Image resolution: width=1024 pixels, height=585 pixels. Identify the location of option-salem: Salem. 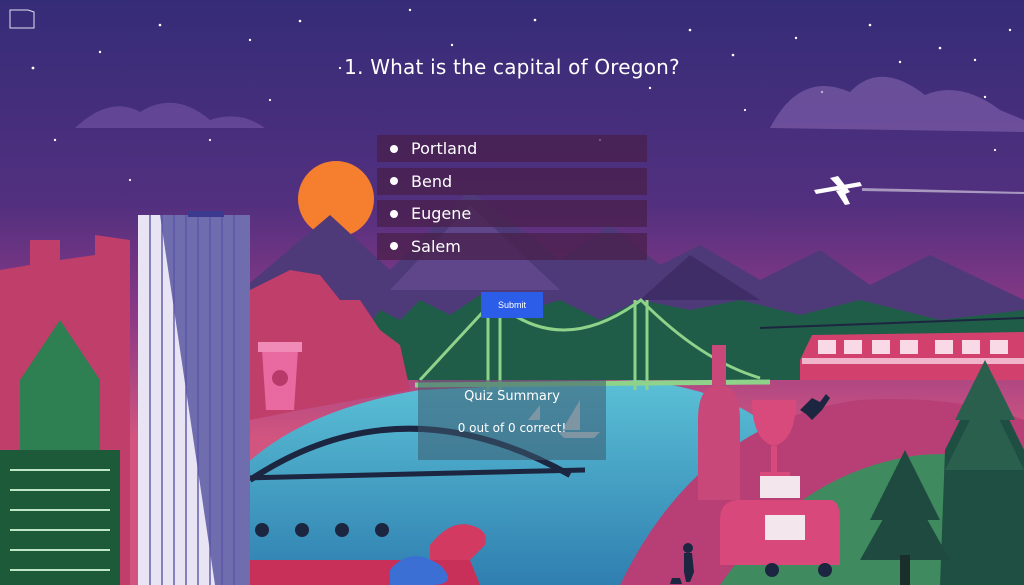
(512, 246).